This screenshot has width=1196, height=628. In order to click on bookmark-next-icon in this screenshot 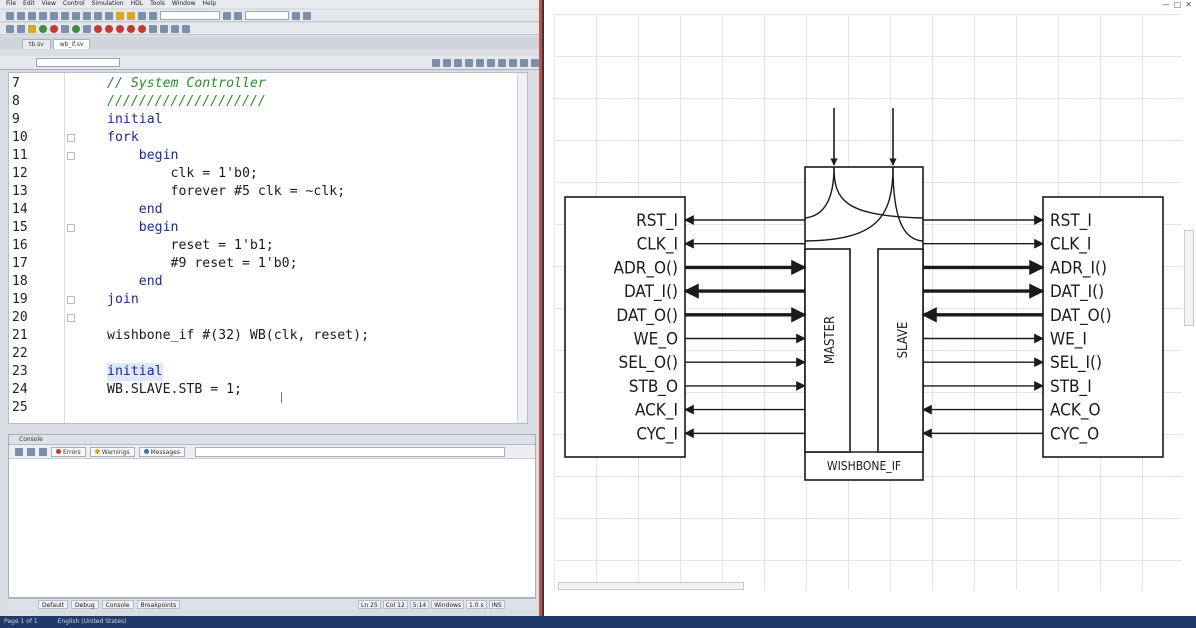, I will do `click(491, 62)`.